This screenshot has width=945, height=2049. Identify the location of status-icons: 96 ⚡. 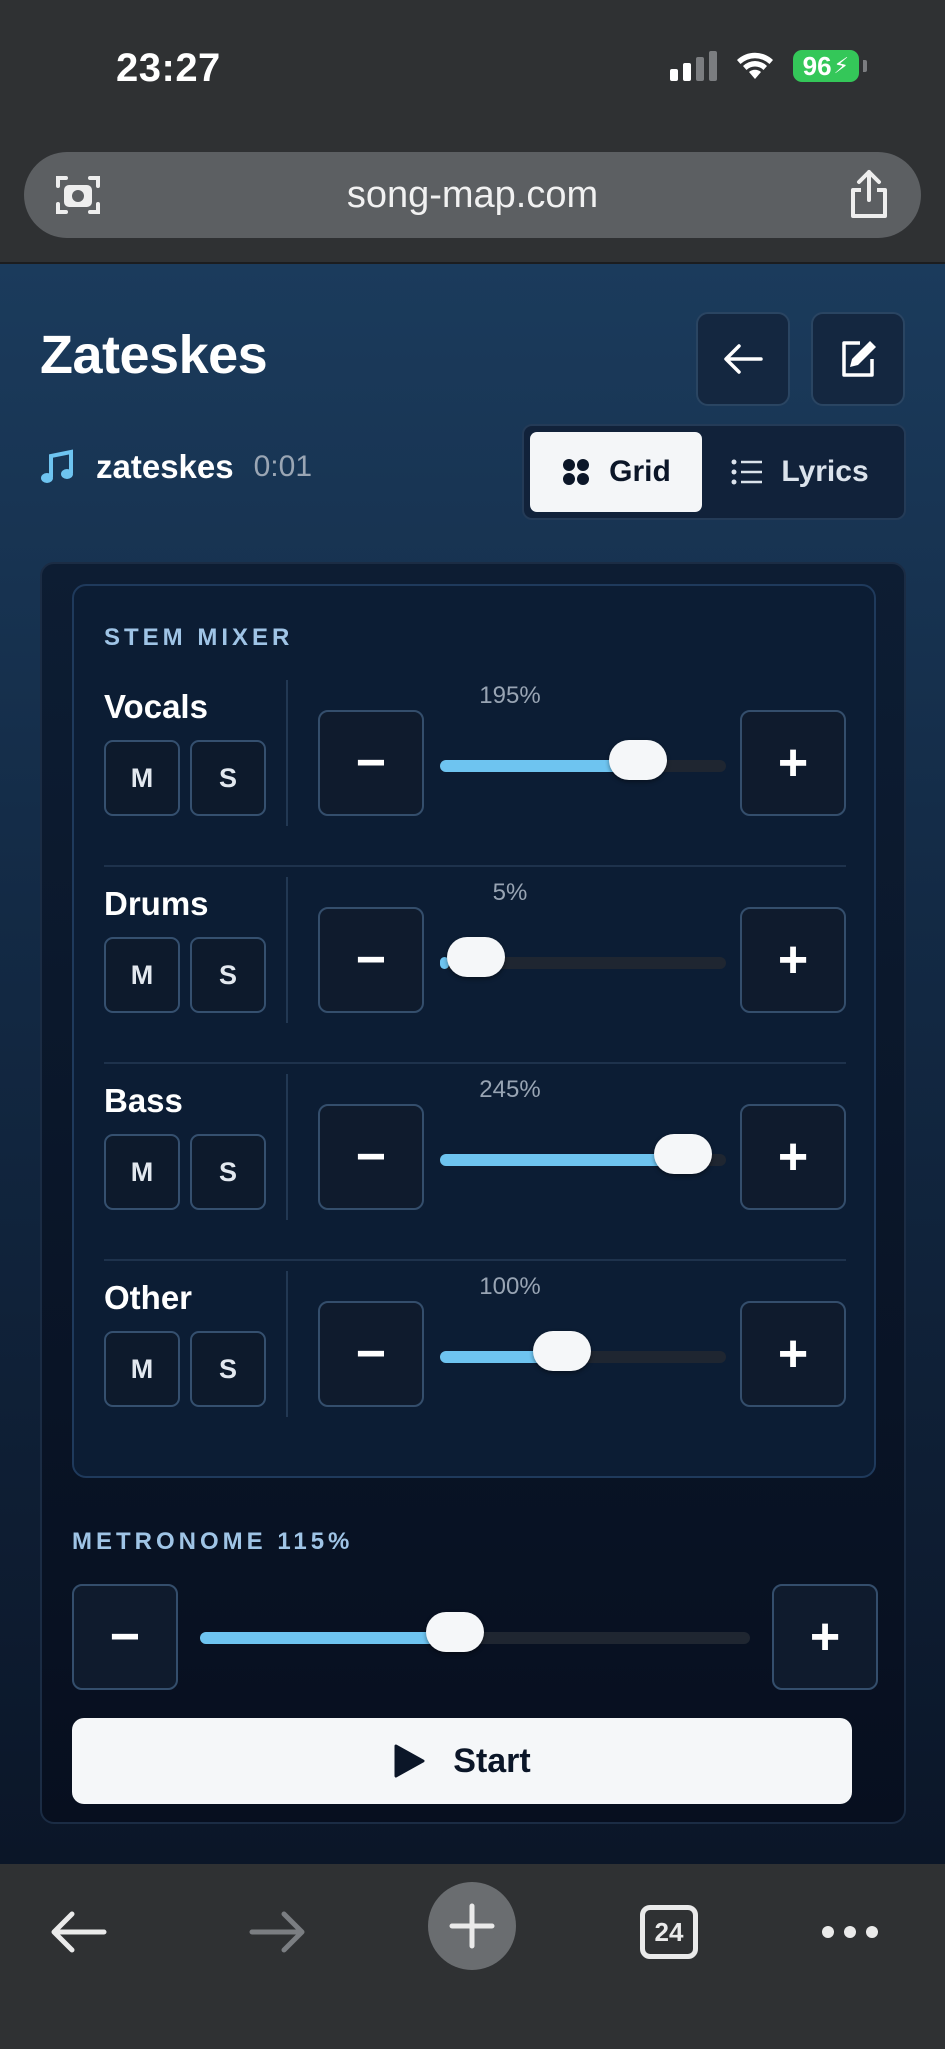
(768, 66).